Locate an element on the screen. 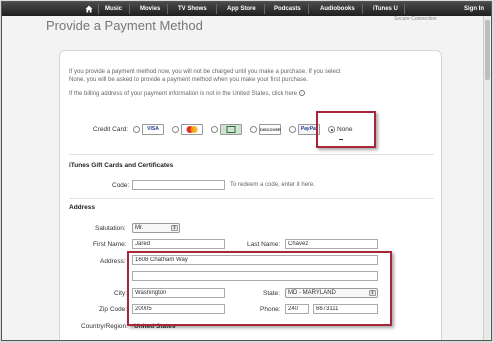 The height and width of the screenshot is (343, 494). sign-in-link: Sign In is located at coordinates (474, 9).